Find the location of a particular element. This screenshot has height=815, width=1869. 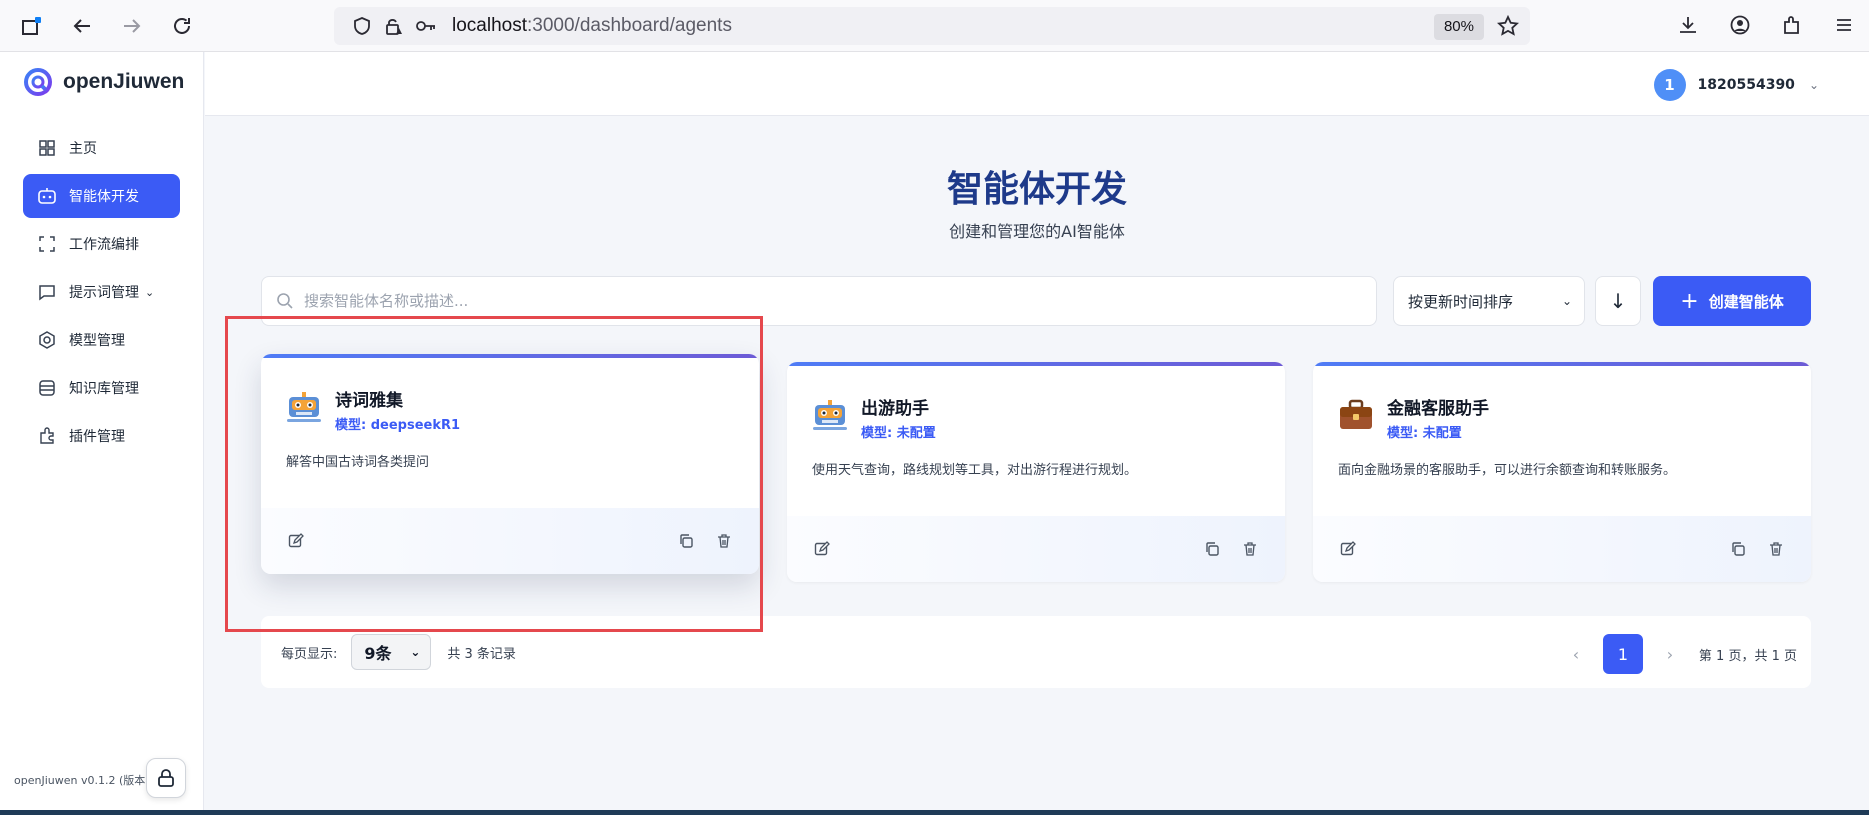

browser-right-tools is located at coordinates (1766, 25).